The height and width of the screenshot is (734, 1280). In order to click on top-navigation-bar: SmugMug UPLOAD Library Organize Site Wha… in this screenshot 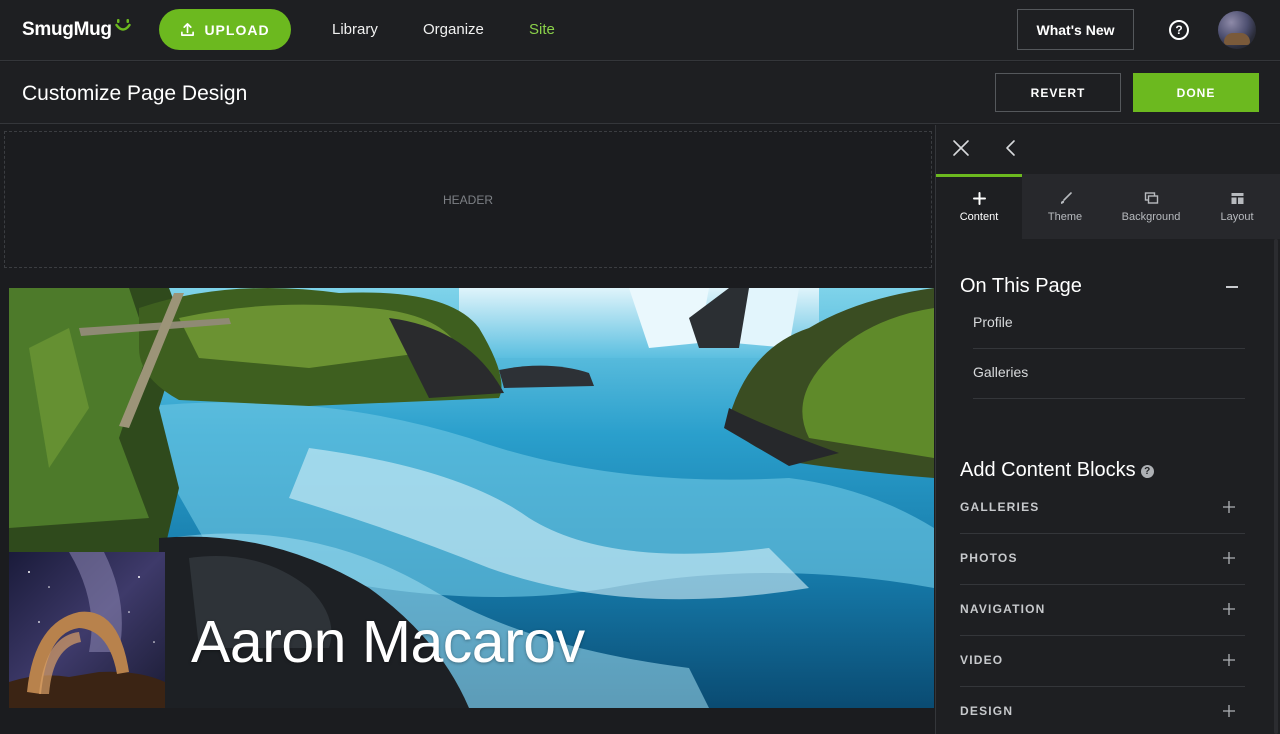, I will do `click(640, 30)`.